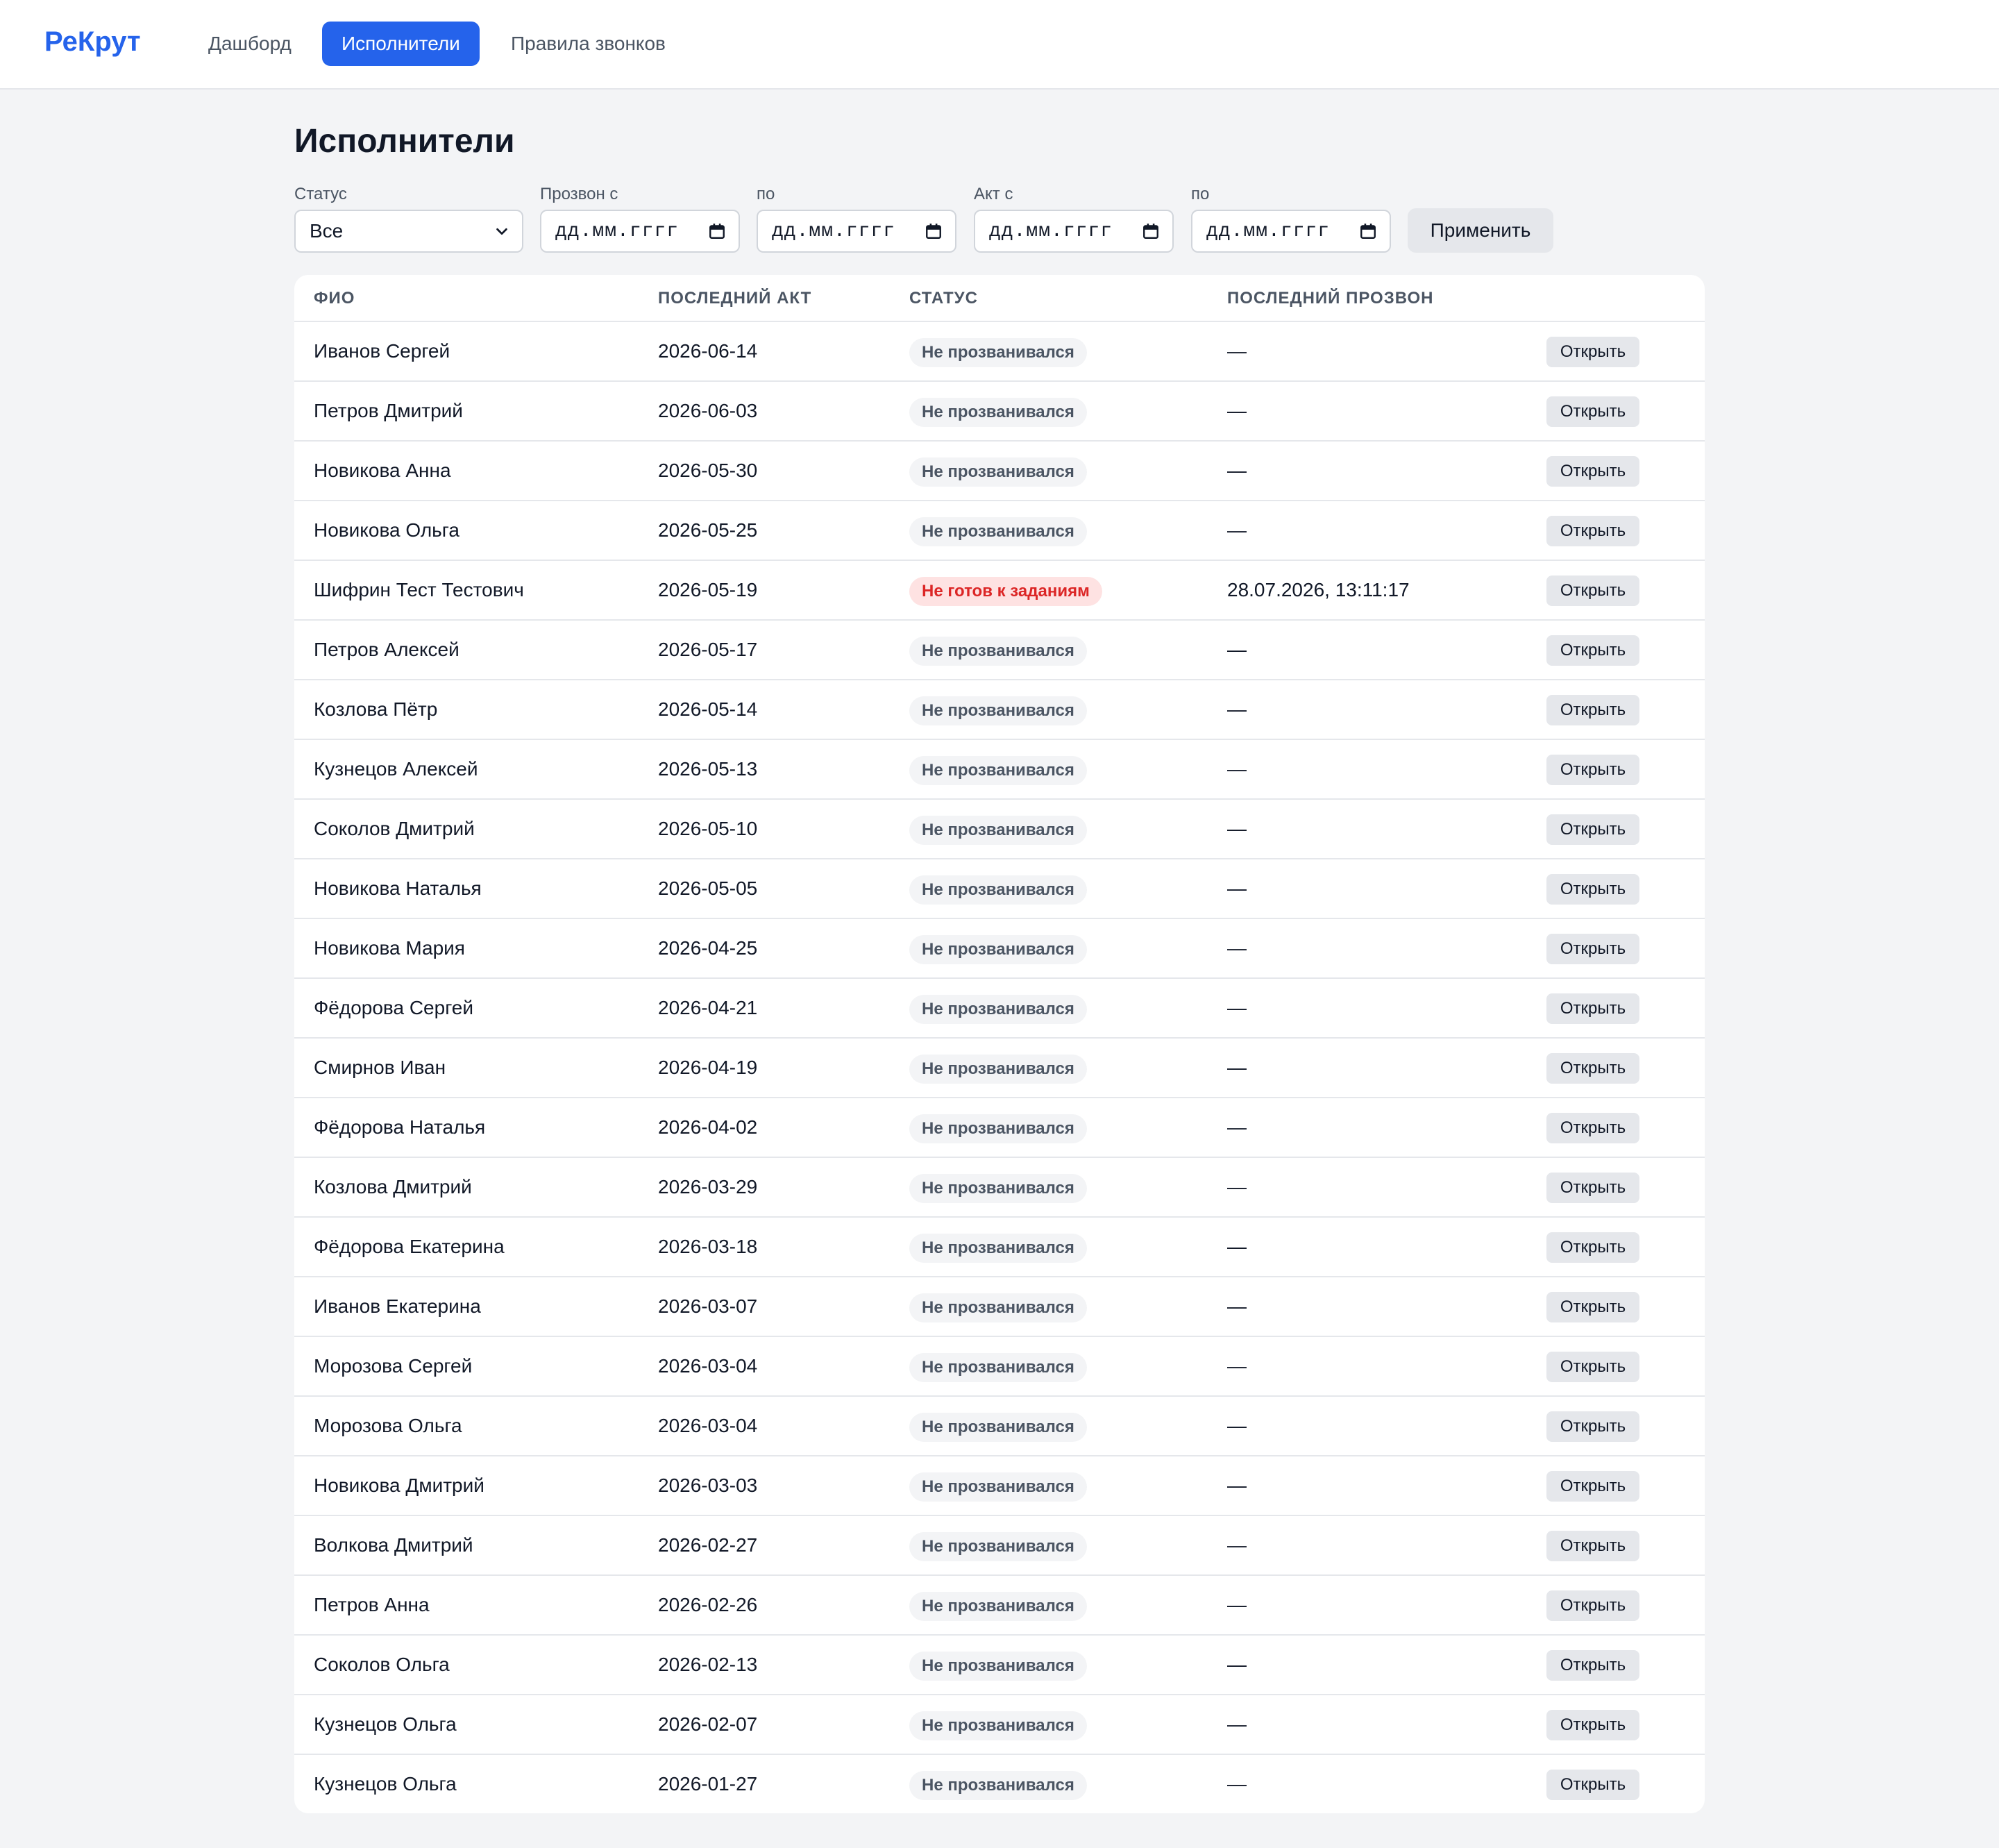 The image size is (1999, 1848). I want to click on act-from-date-placeholder: дд.мм.гггг, so click(1051, 231).